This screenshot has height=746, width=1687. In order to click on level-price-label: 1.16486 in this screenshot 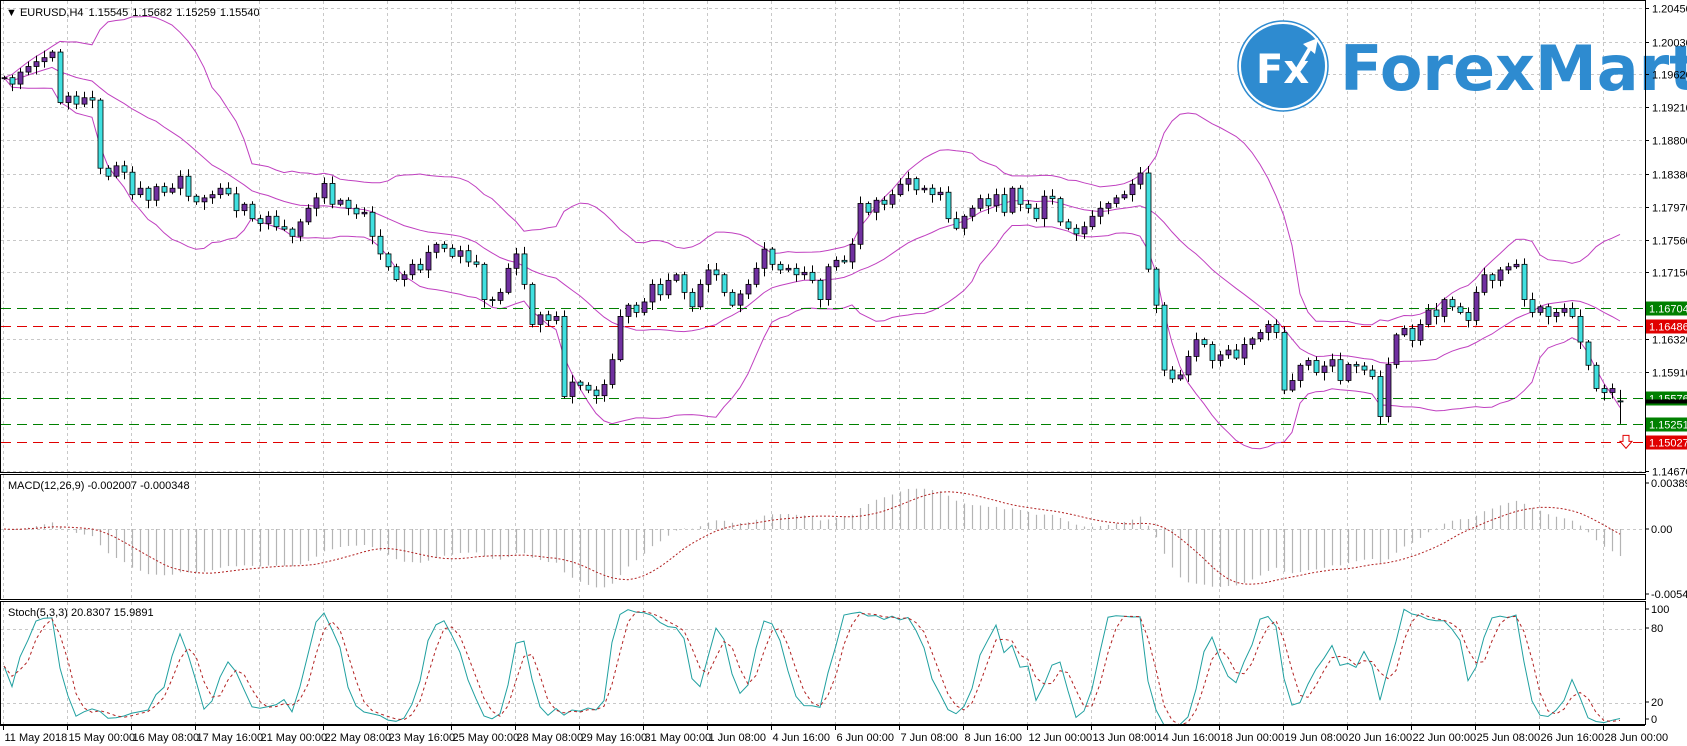, I will do `click(1668, 328)`.